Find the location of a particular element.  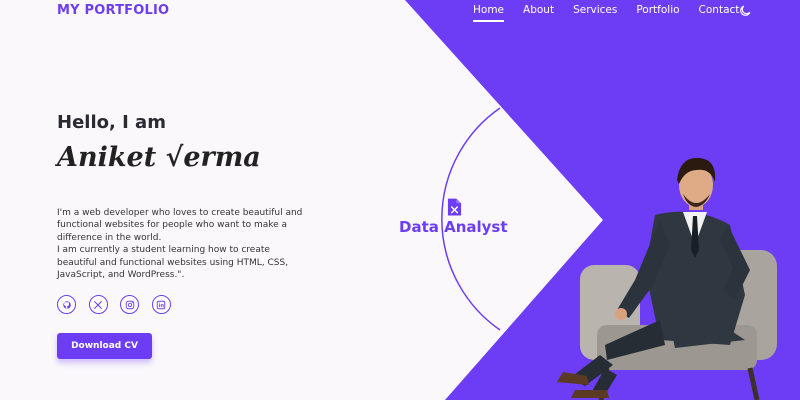

github-icon is located at coordinates (66, 304).